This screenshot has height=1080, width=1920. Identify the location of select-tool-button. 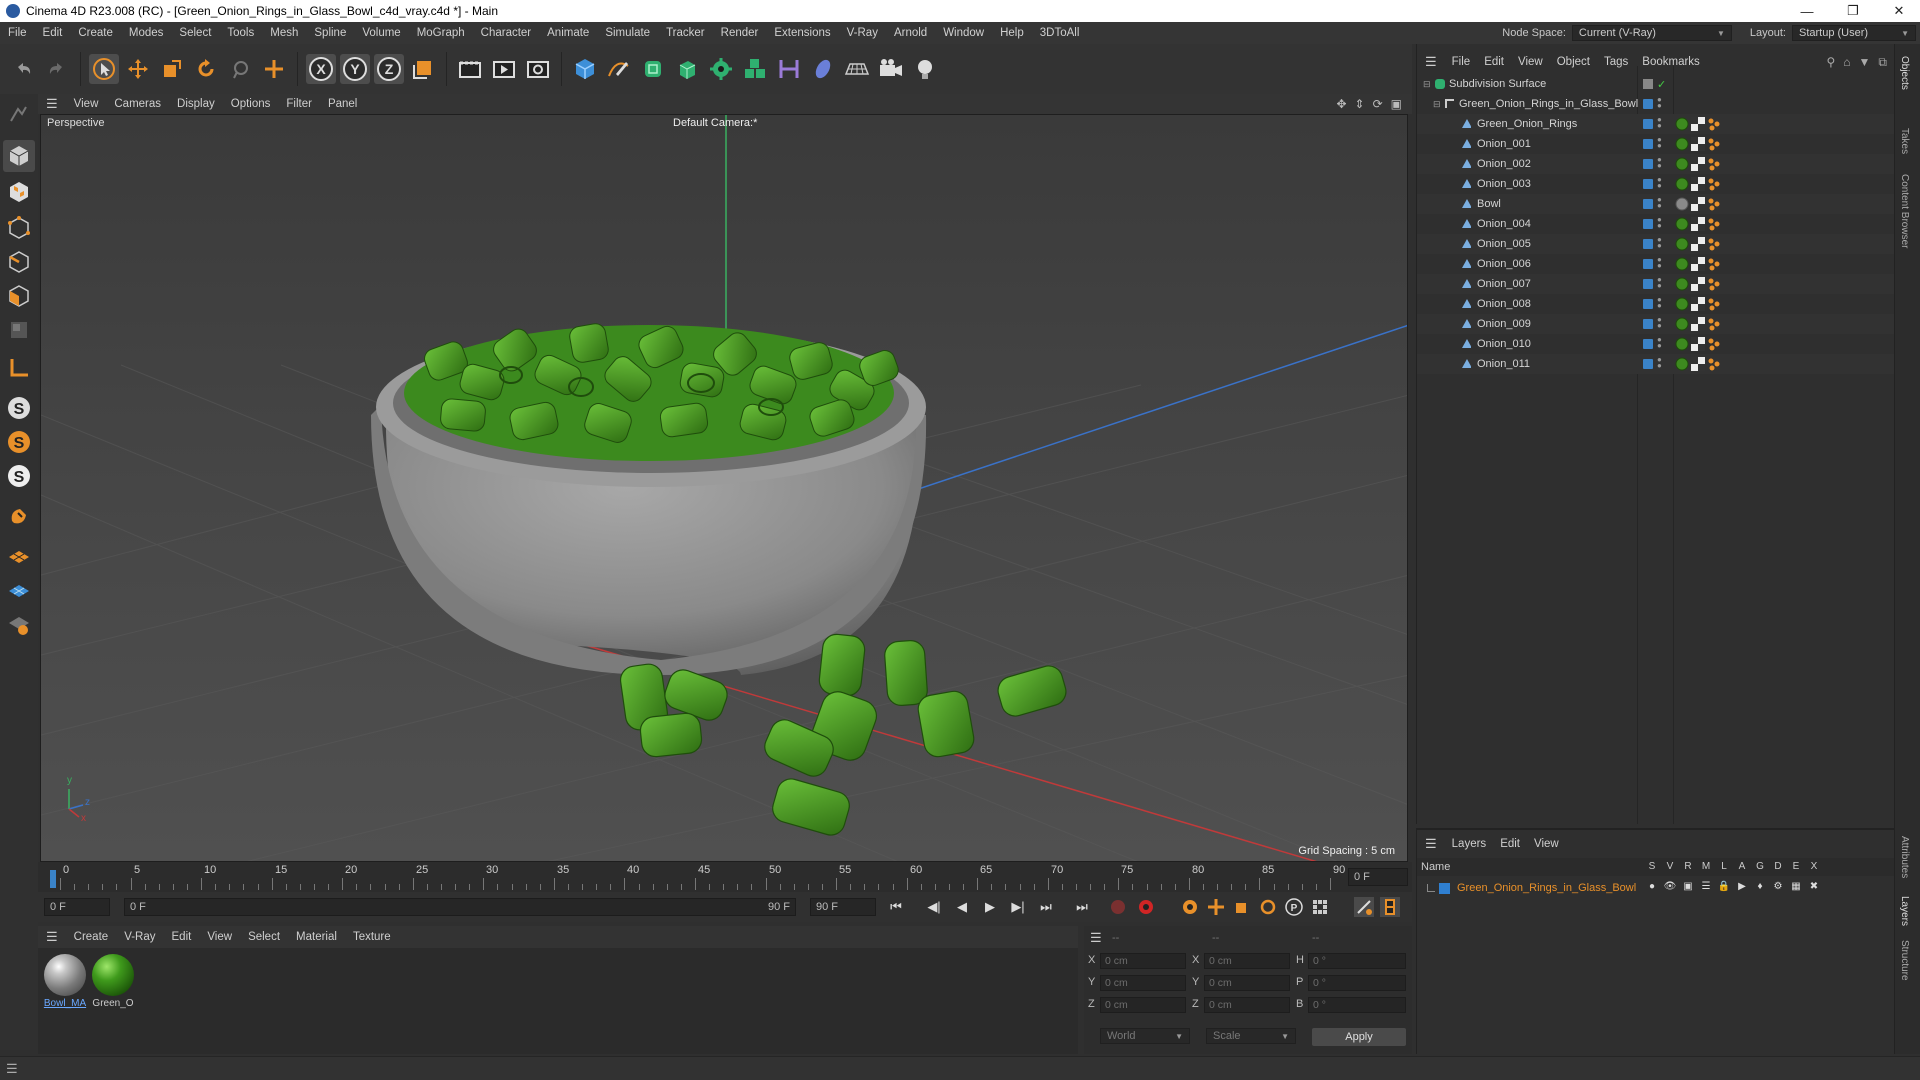
(104, 69).